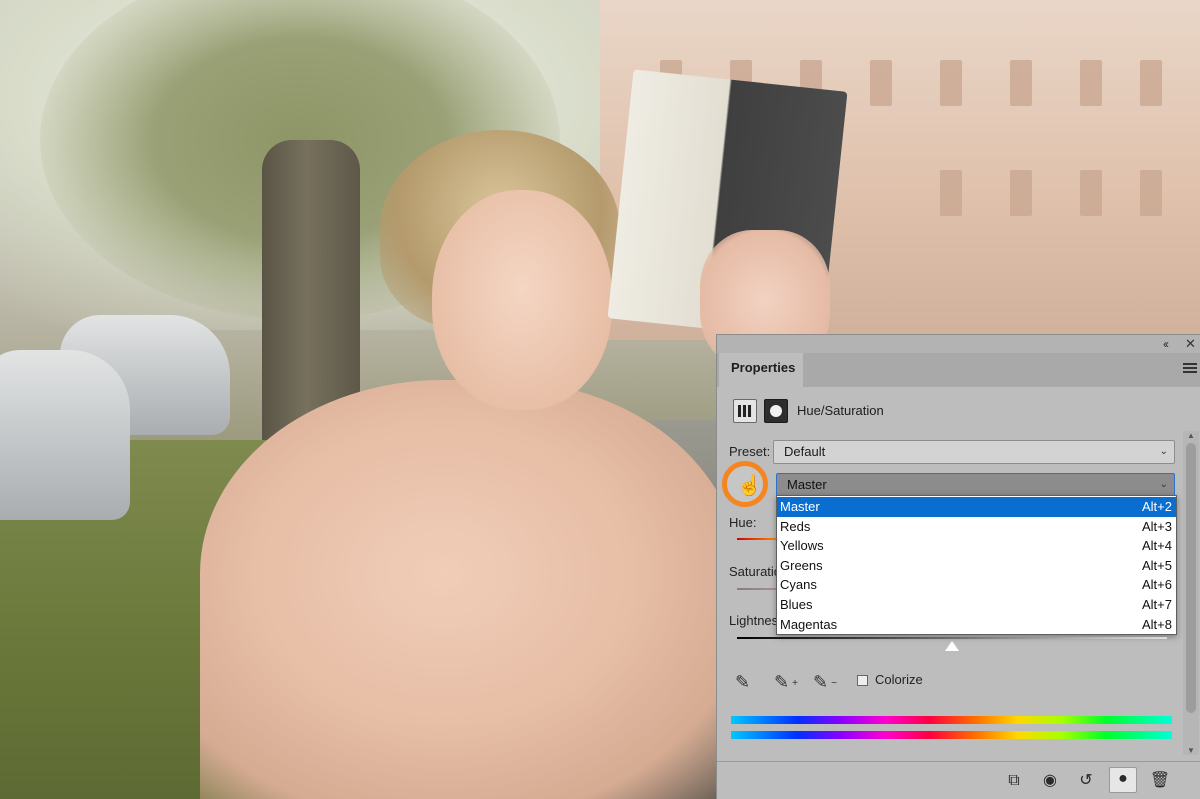  What do you see at coordinates (749, 486) in the screenshot?
I see `hand-pointer-icon: ☝` at bounding box center [749, 486].